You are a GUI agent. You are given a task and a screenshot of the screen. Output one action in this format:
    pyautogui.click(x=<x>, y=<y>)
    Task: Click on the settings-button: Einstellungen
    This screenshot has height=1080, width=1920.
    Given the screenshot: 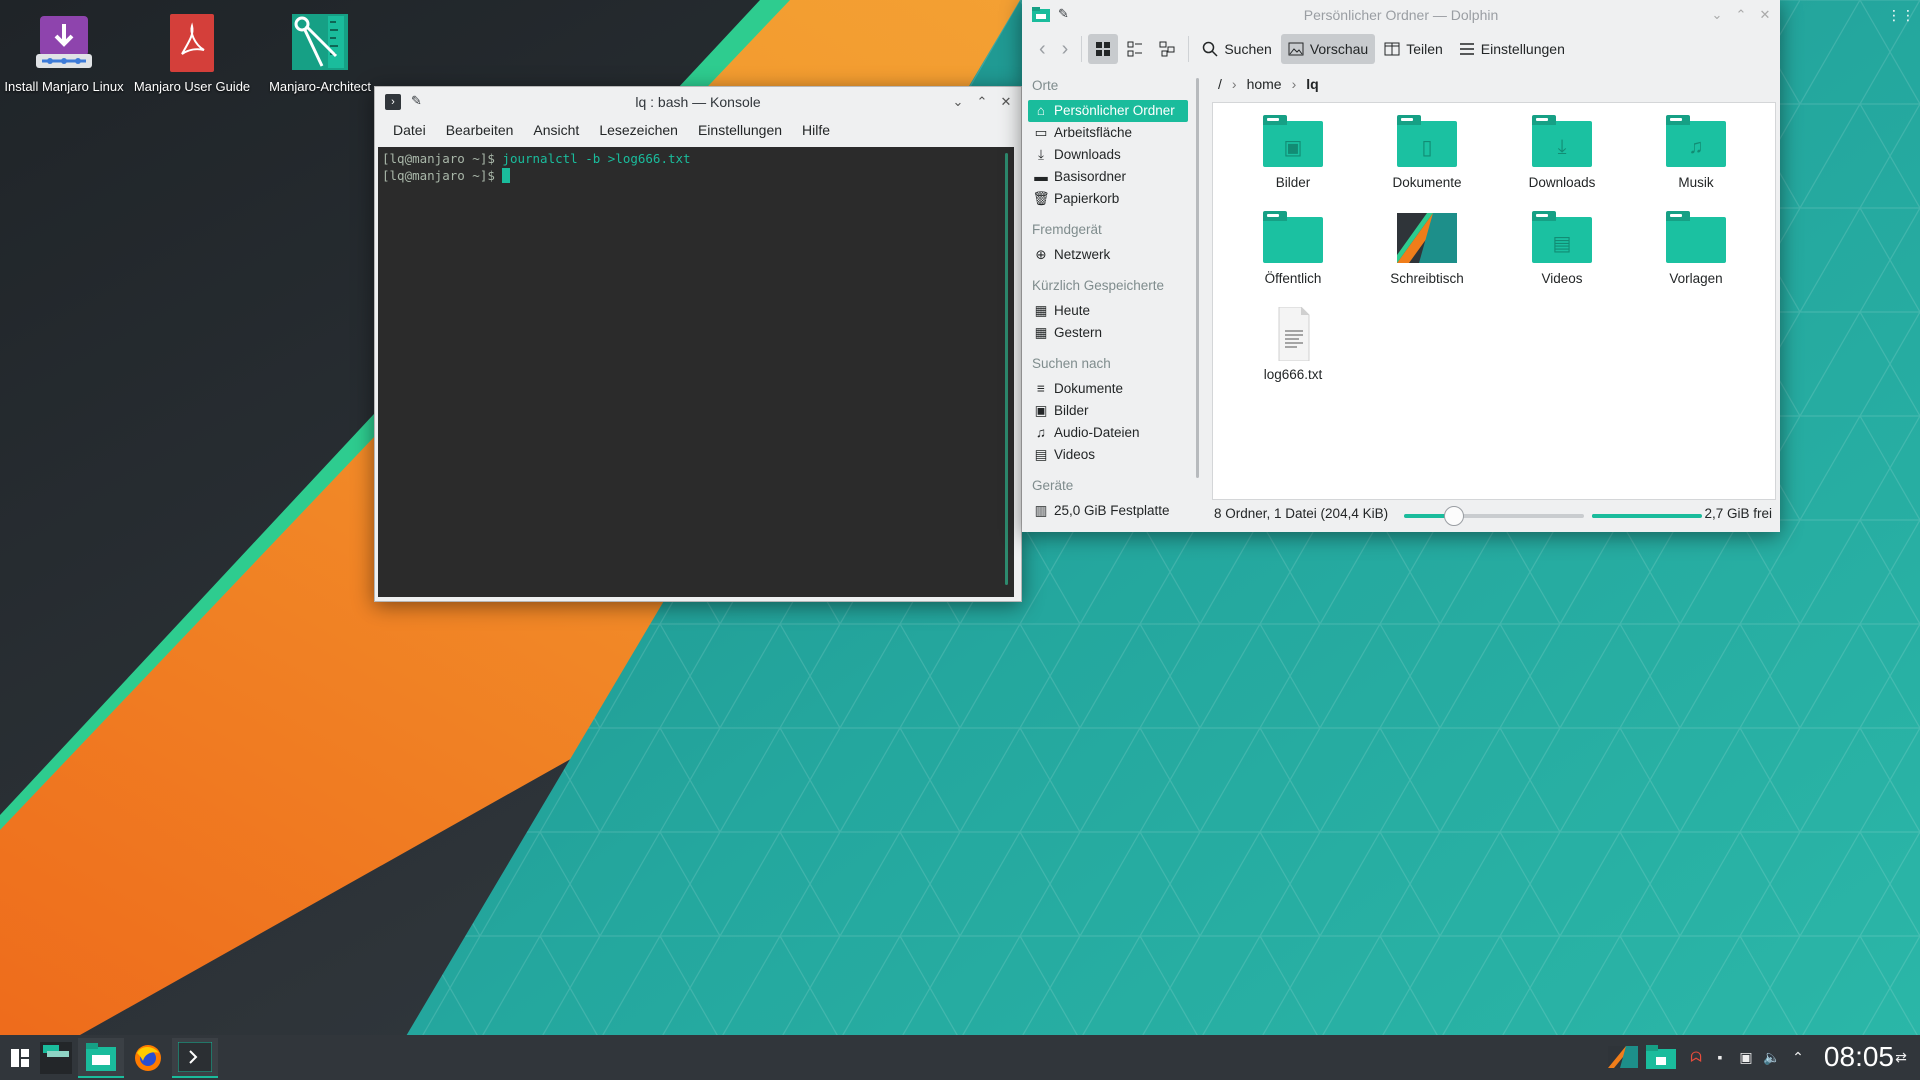 What is the action you would take?
    pyautogui.click(x=1512, y=49)
    